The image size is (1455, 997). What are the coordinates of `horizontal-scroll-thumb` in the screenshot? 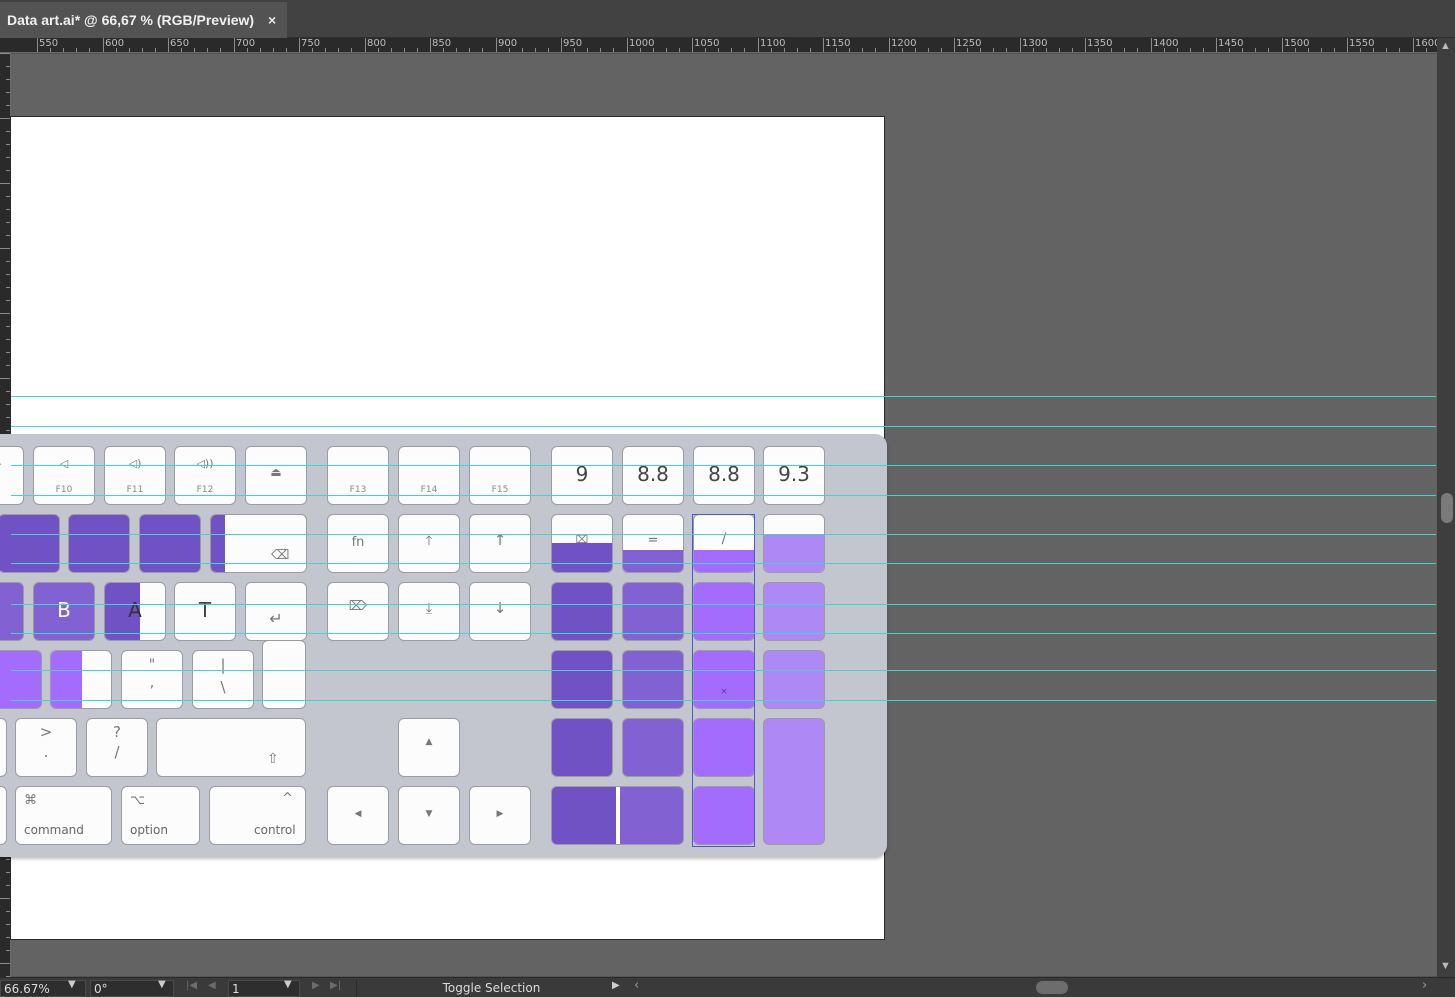 It's located at (1052, 987).